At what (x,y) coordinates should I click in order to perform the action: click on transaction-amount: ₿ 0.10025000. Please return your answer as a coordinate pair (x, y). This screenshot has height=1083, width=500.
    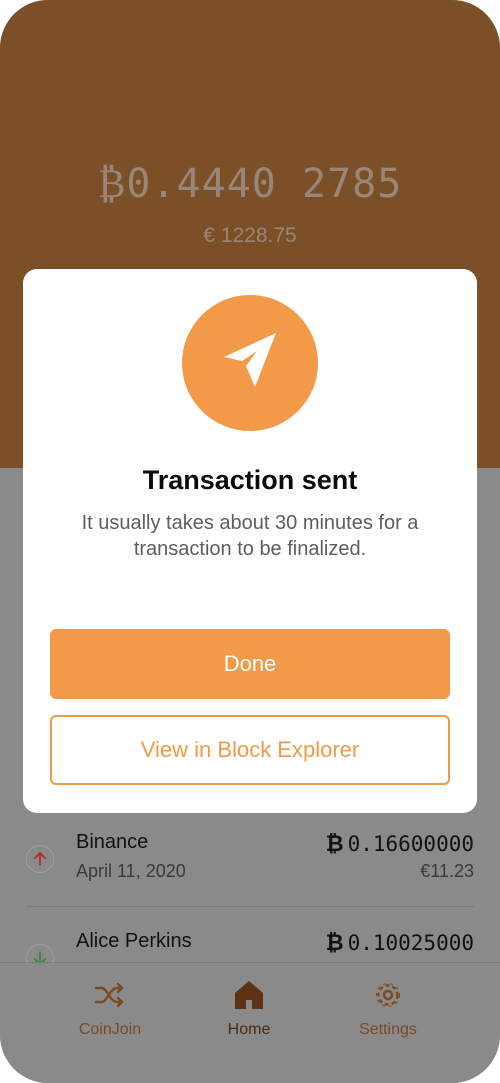
    Looking at the image, I should click on (399, 943).